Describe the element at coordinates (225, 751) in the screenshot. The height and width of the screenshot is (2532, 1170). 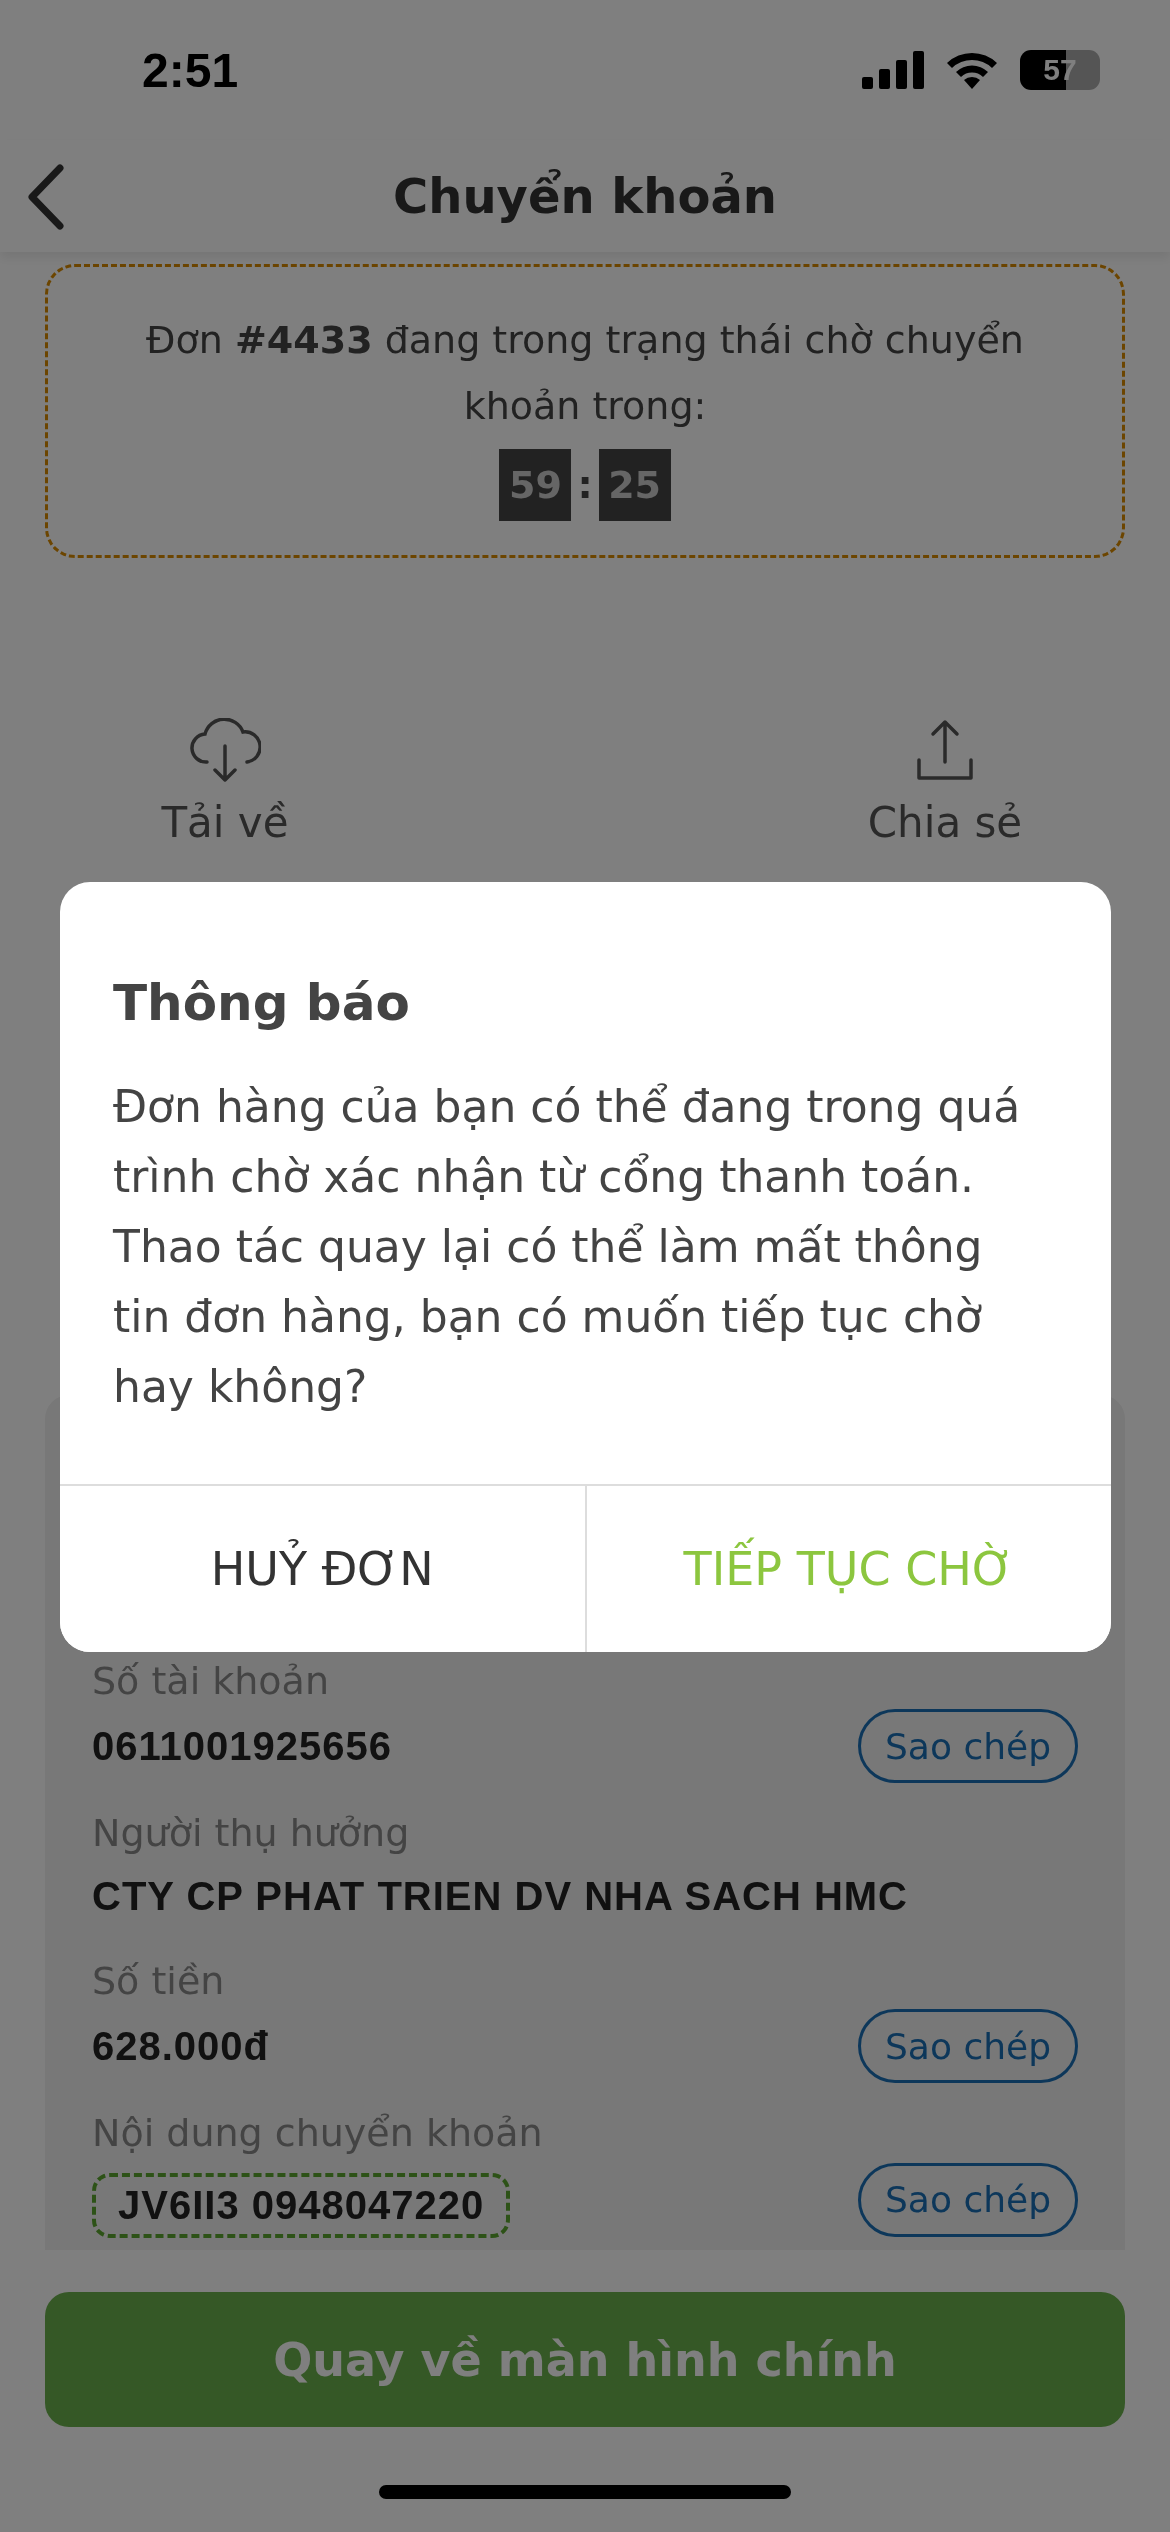
I see `cloud-download-icon` at that location.